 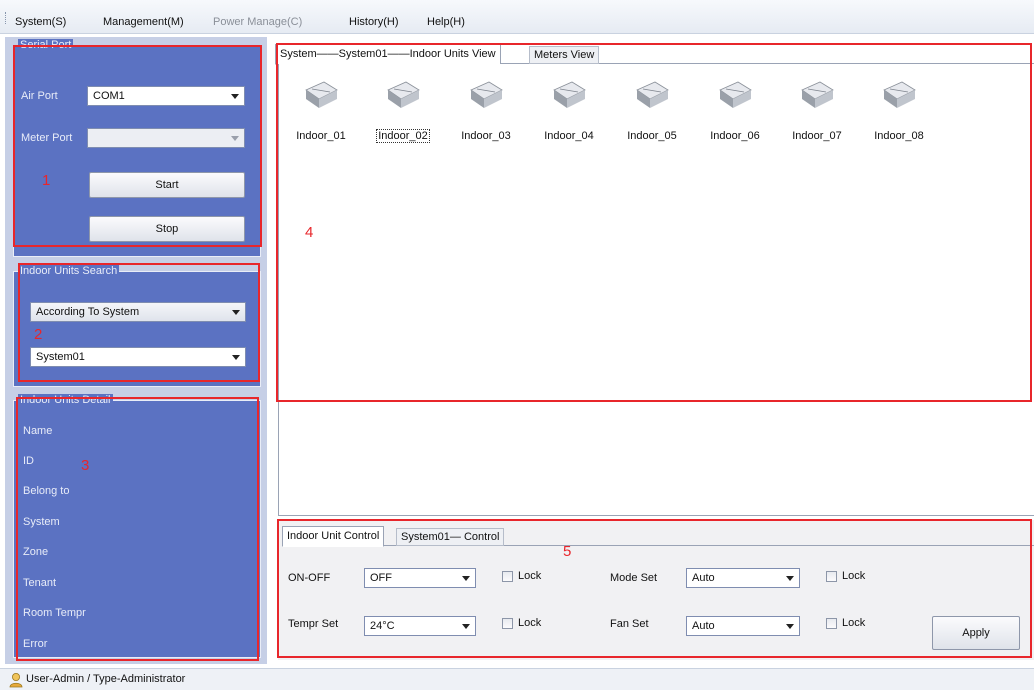 I want to click on indoor-unit-label: Indoor_06, so click(x=735, y=136).